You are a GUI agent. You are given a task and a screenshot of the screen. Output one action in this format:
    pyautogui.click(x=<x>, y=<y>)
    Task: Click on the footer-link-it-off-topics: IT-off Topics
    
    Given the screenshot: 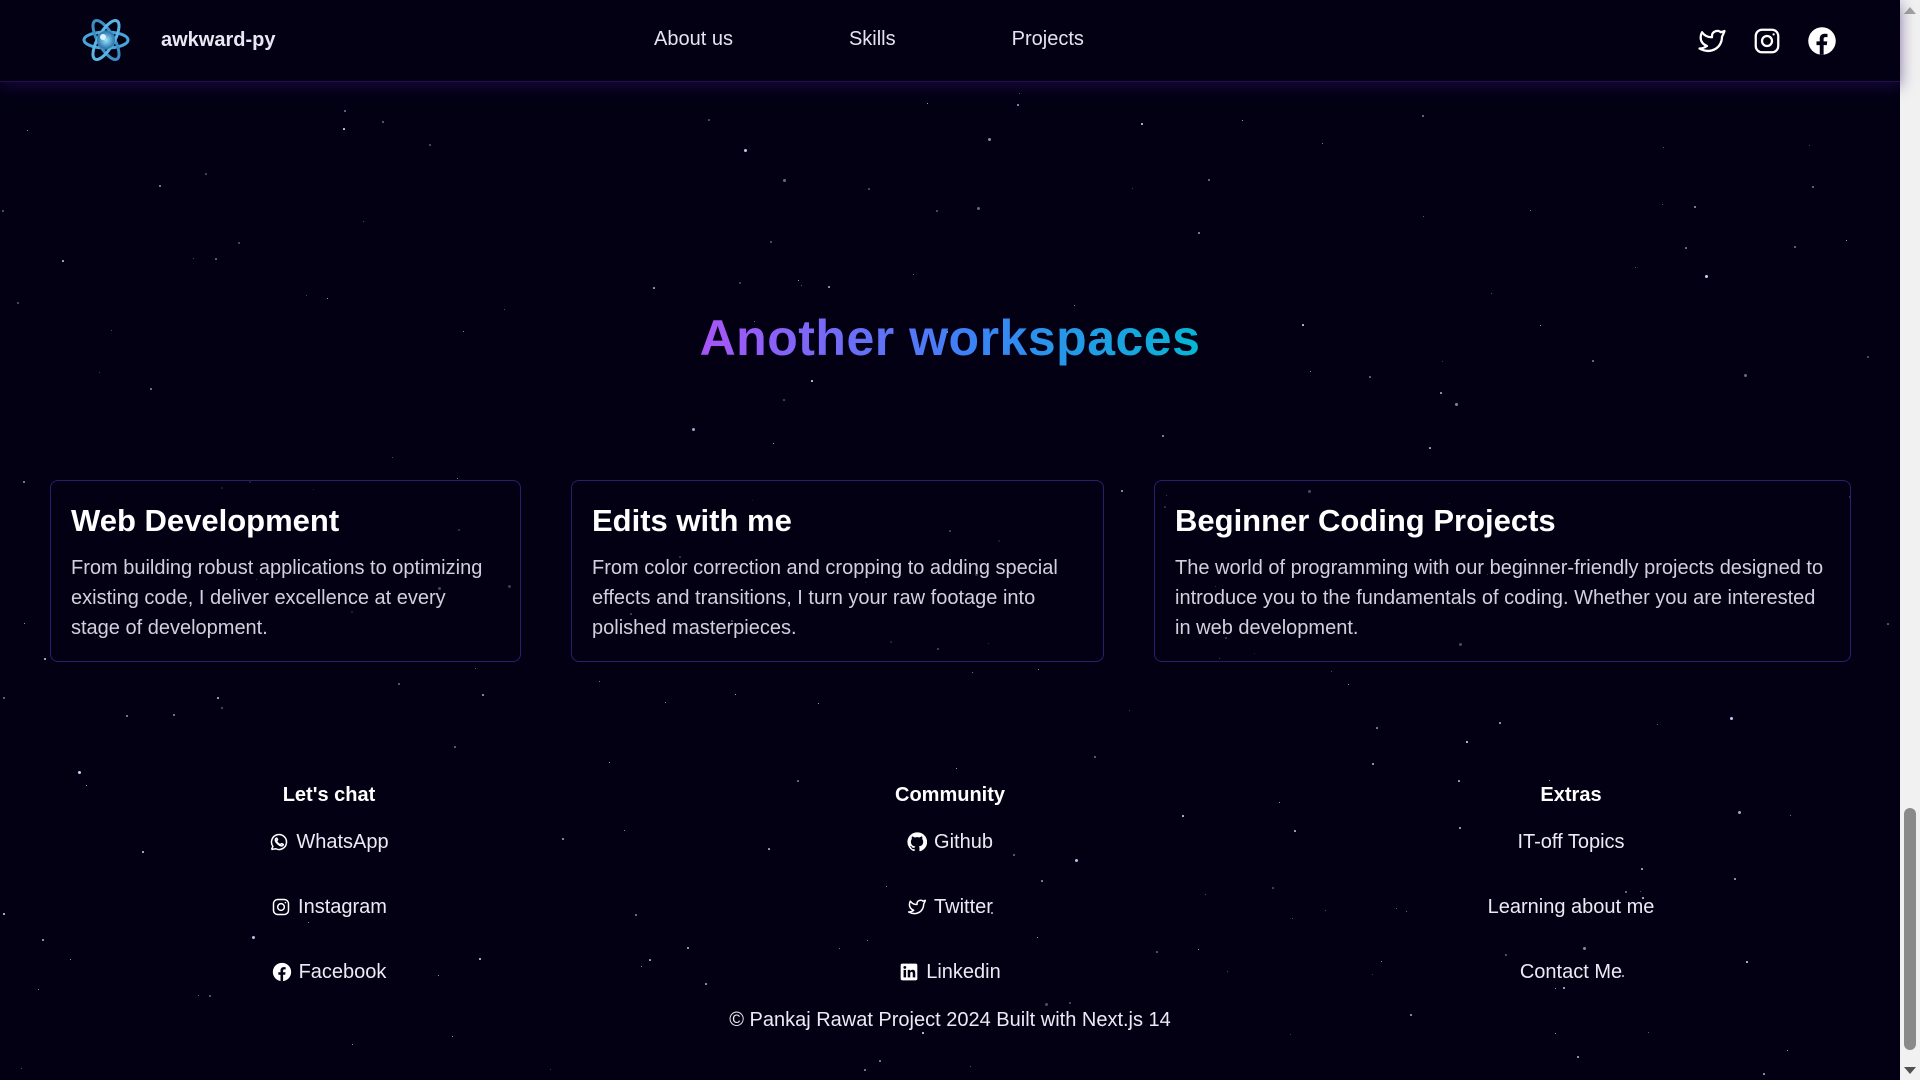 What is the action you would take?
    pyautogui.click(x=1571, y=842)
    